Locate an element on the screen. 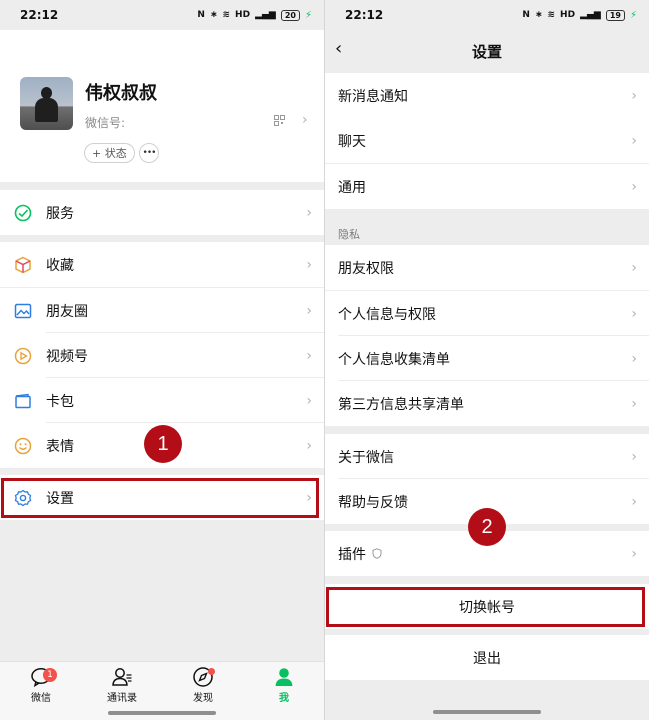 The height and width of the screenshot is (720, 649). settings-item-about: 关于微信 › is located at coordinates (487, 456).